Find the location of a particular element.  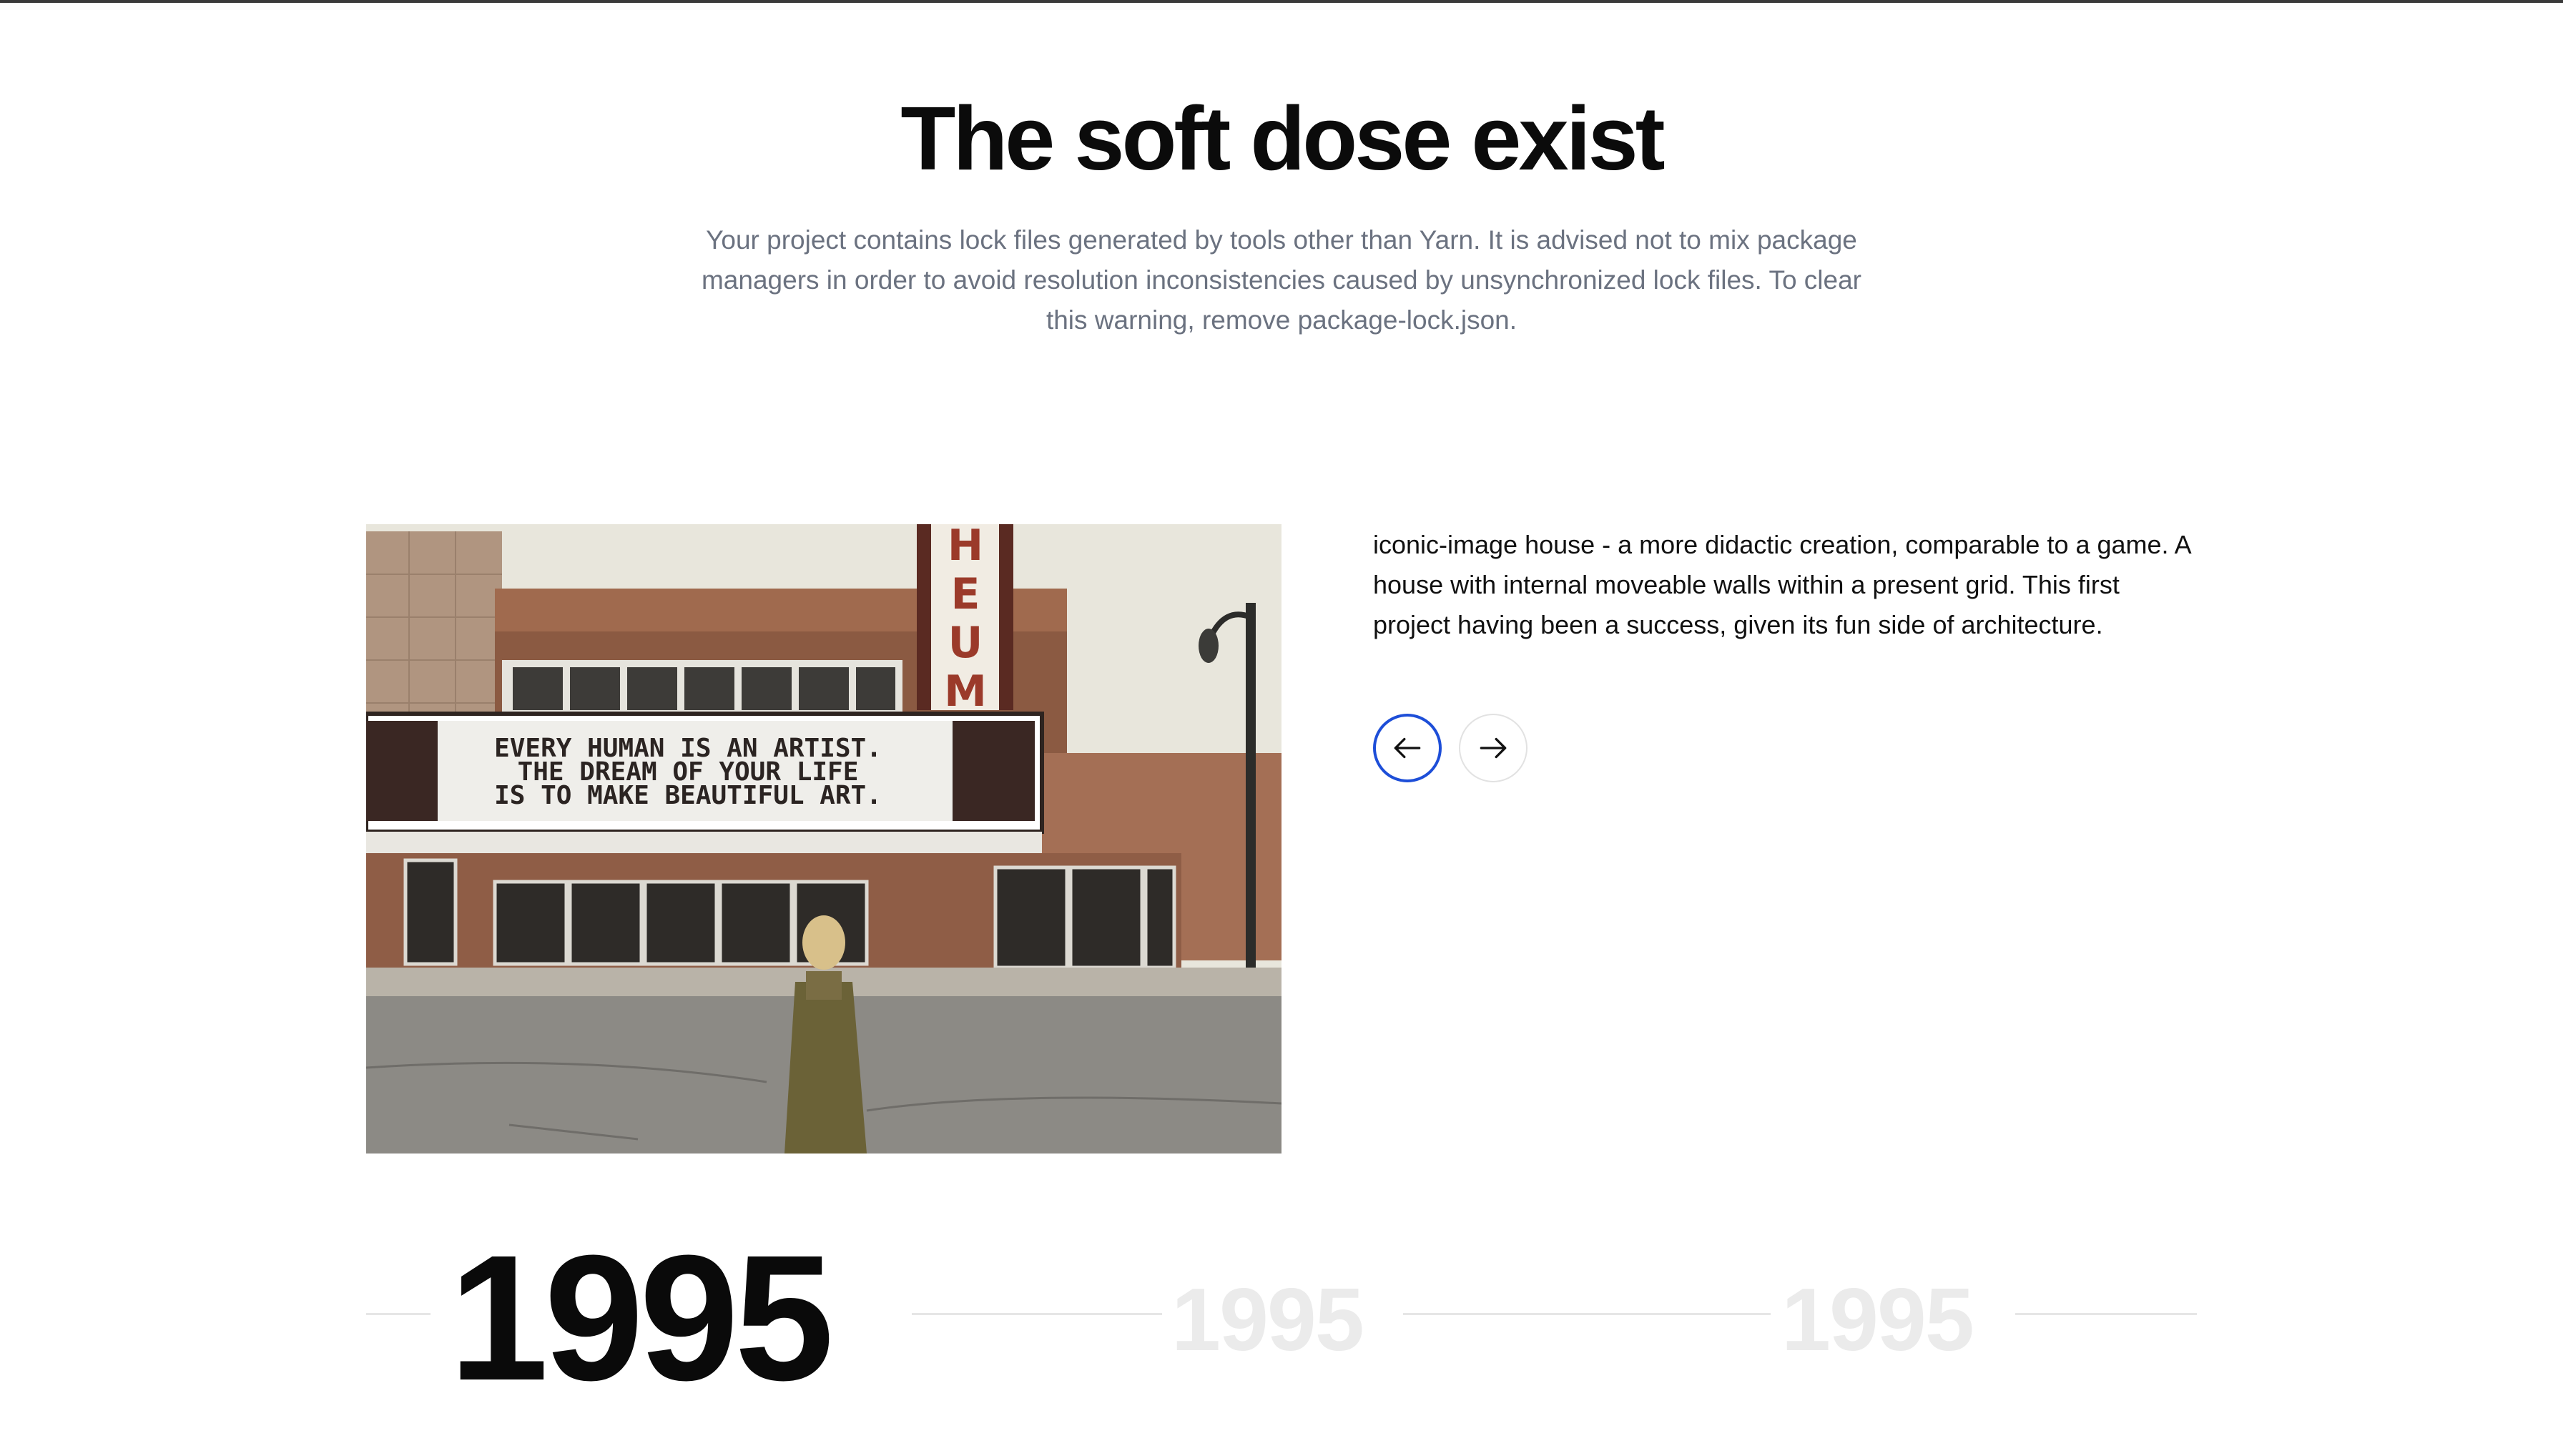

arrow-right-icon is located at coordinates (1493, 748).